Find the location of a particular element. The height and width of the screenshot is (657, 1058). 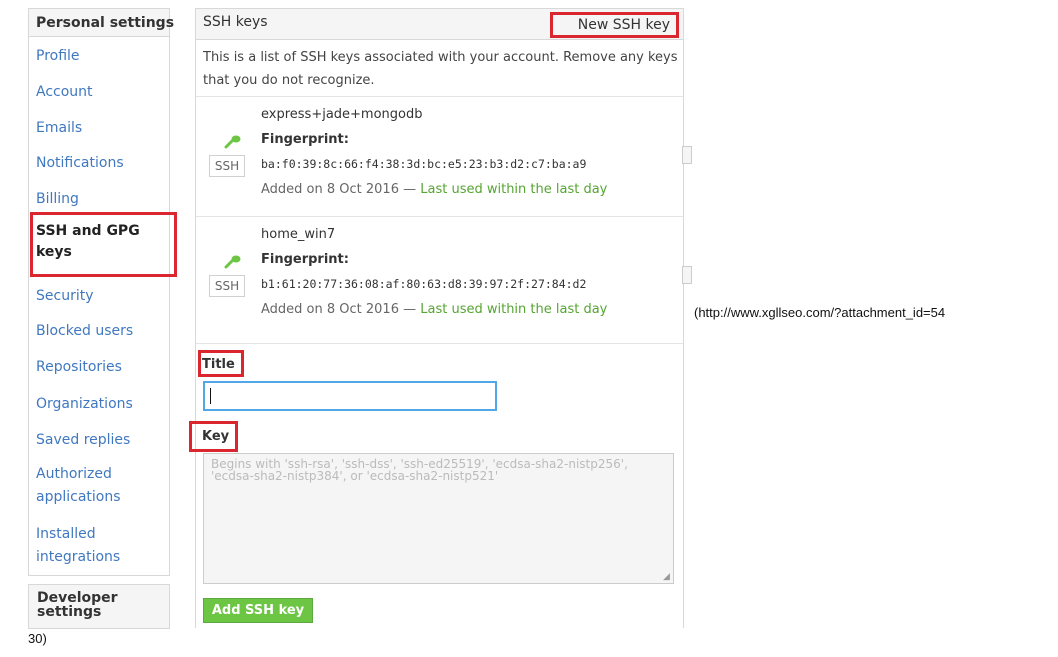

key-label: Key is located at coordinates (216, 436).